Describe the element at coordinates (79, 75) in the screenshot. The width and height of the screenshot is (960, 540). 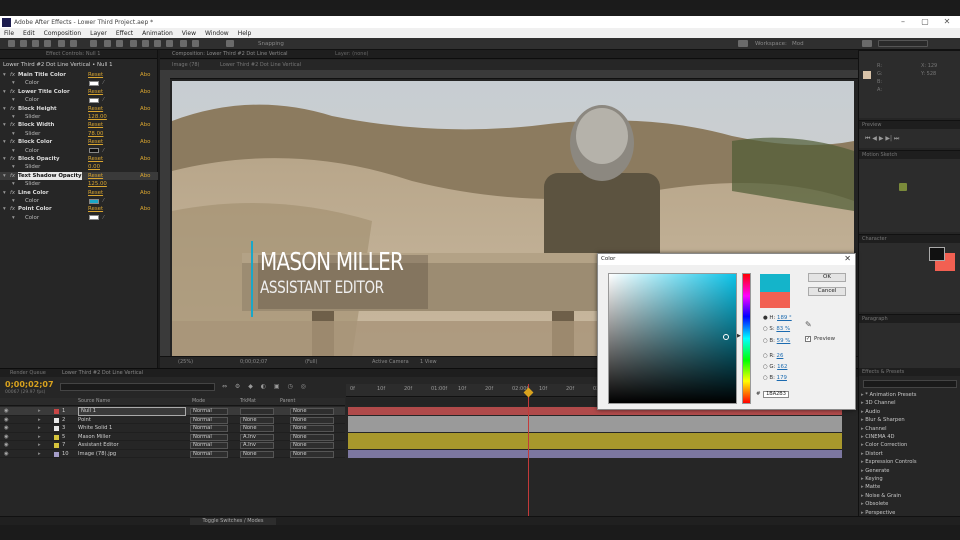
I see `effect-row: ▾ fx Main Title Color Reset Abo` at that location.